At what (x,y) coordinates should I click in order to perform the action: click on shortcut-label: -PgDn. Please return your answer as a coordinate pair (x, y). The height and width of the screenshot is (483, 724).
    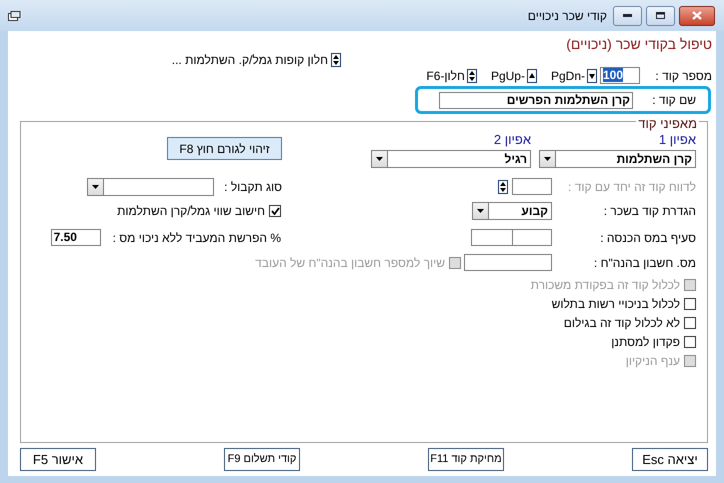
    Looking at the image, I should click on (567, 76).